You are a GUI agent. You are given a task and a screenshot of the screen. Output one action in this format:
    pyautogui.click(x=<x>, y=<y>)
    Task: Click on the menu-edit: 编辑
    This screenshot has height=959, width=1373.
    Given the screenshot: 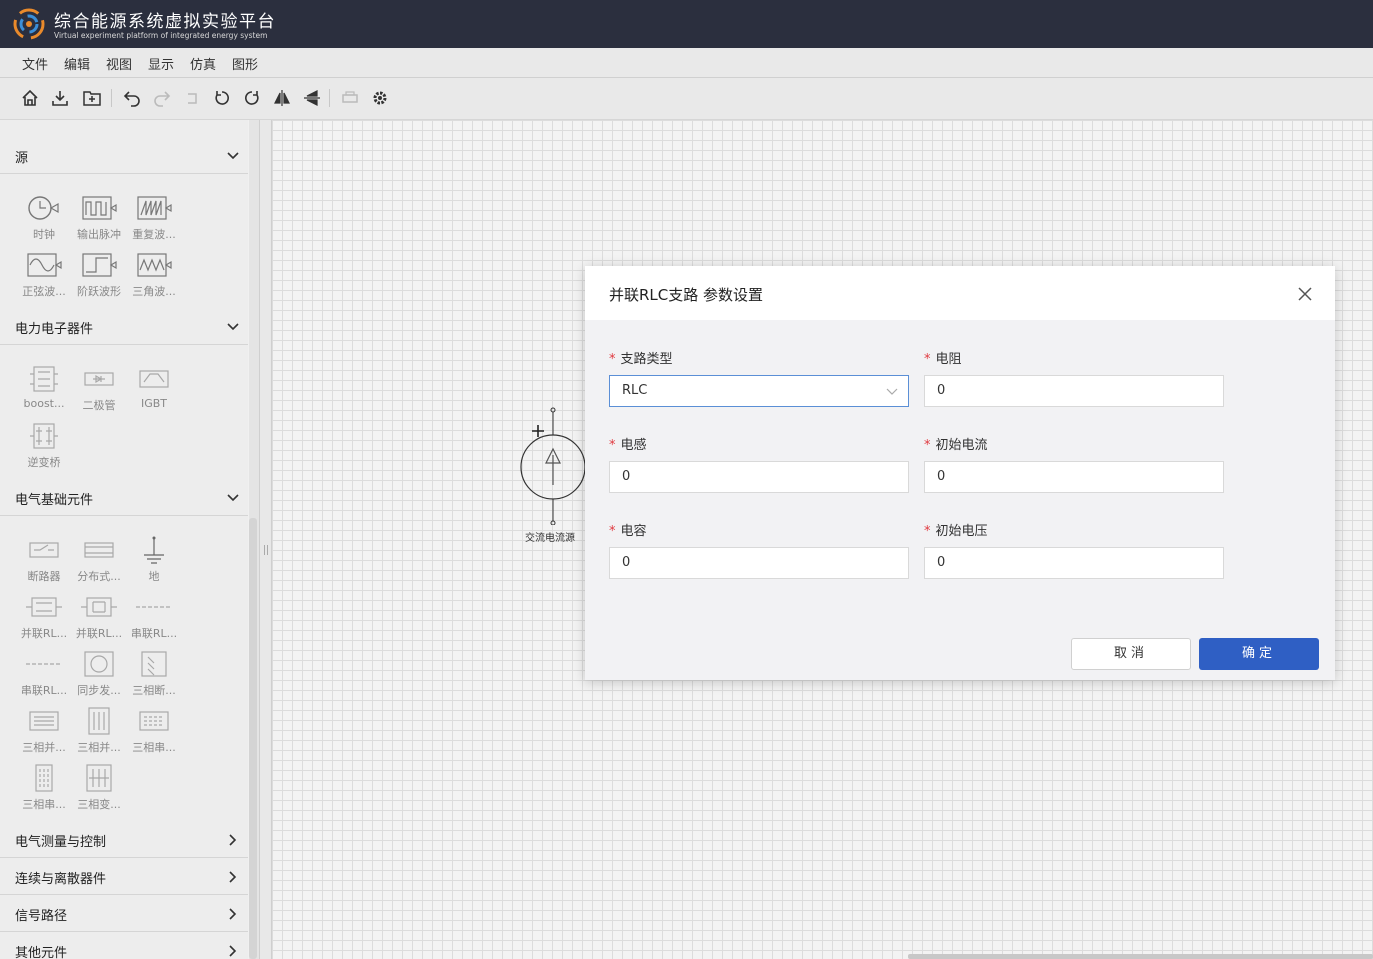 What is the action you would take?
    pyautogui.click(x=77, y=63)
    